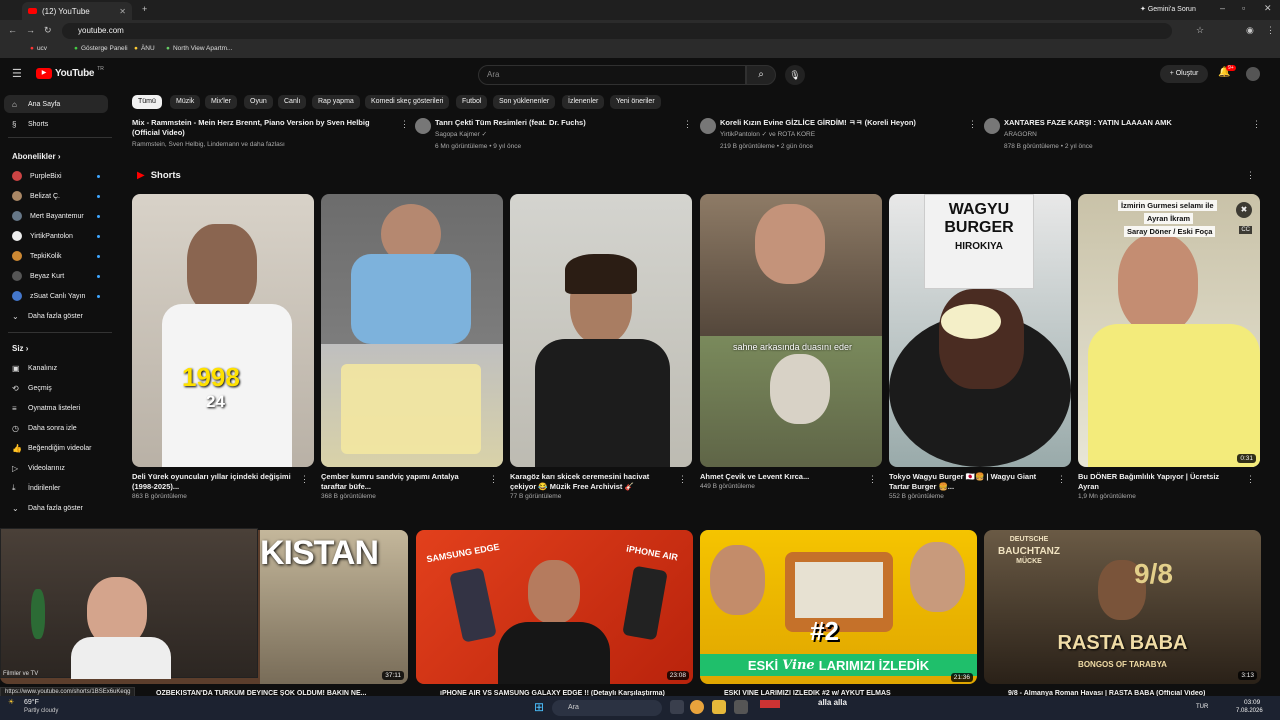 Image resolution: width=1280 pixels, height=720 pixels. What do you see at coordinates (761, 75) in the screenshot?
I see `search-button: ⌕` at bounding box center [761, 75].